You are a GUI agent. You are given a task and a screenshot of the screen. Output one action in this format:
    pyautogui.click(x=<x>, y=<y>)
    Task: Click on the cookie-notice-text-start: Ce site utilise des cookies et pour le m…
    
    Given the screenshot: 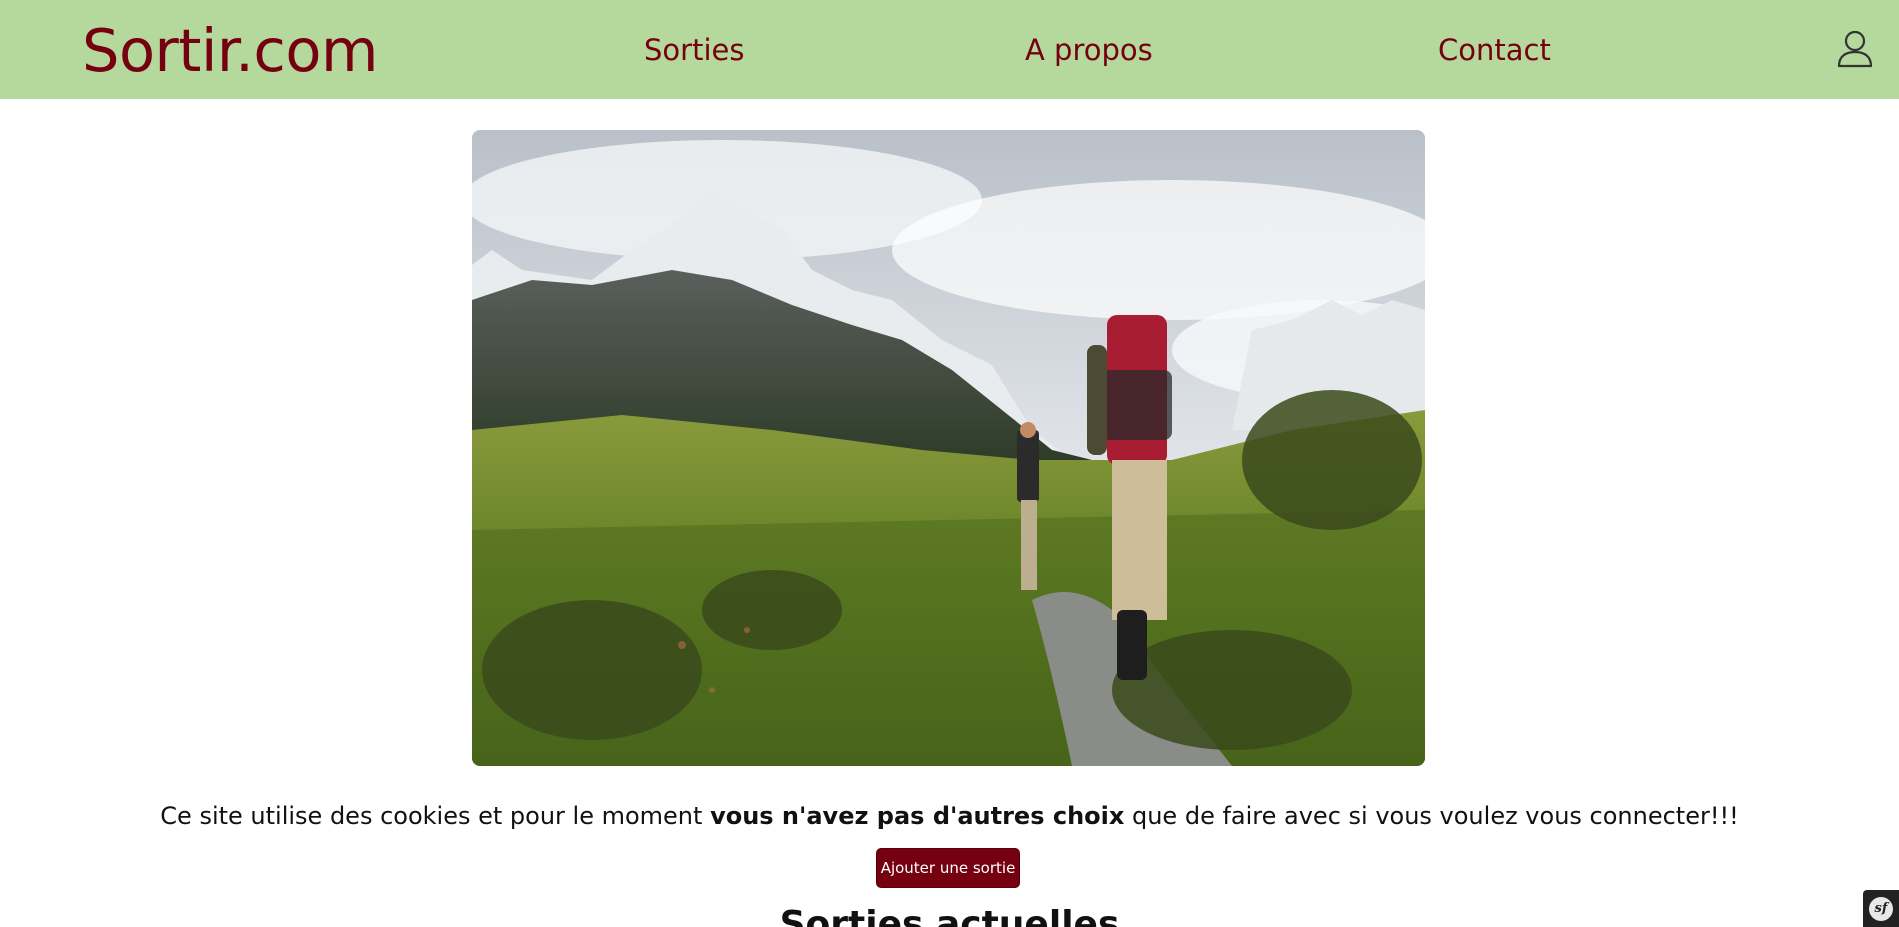 What is the action you would take?
    pyautogui.click(x=435, y=816)
    